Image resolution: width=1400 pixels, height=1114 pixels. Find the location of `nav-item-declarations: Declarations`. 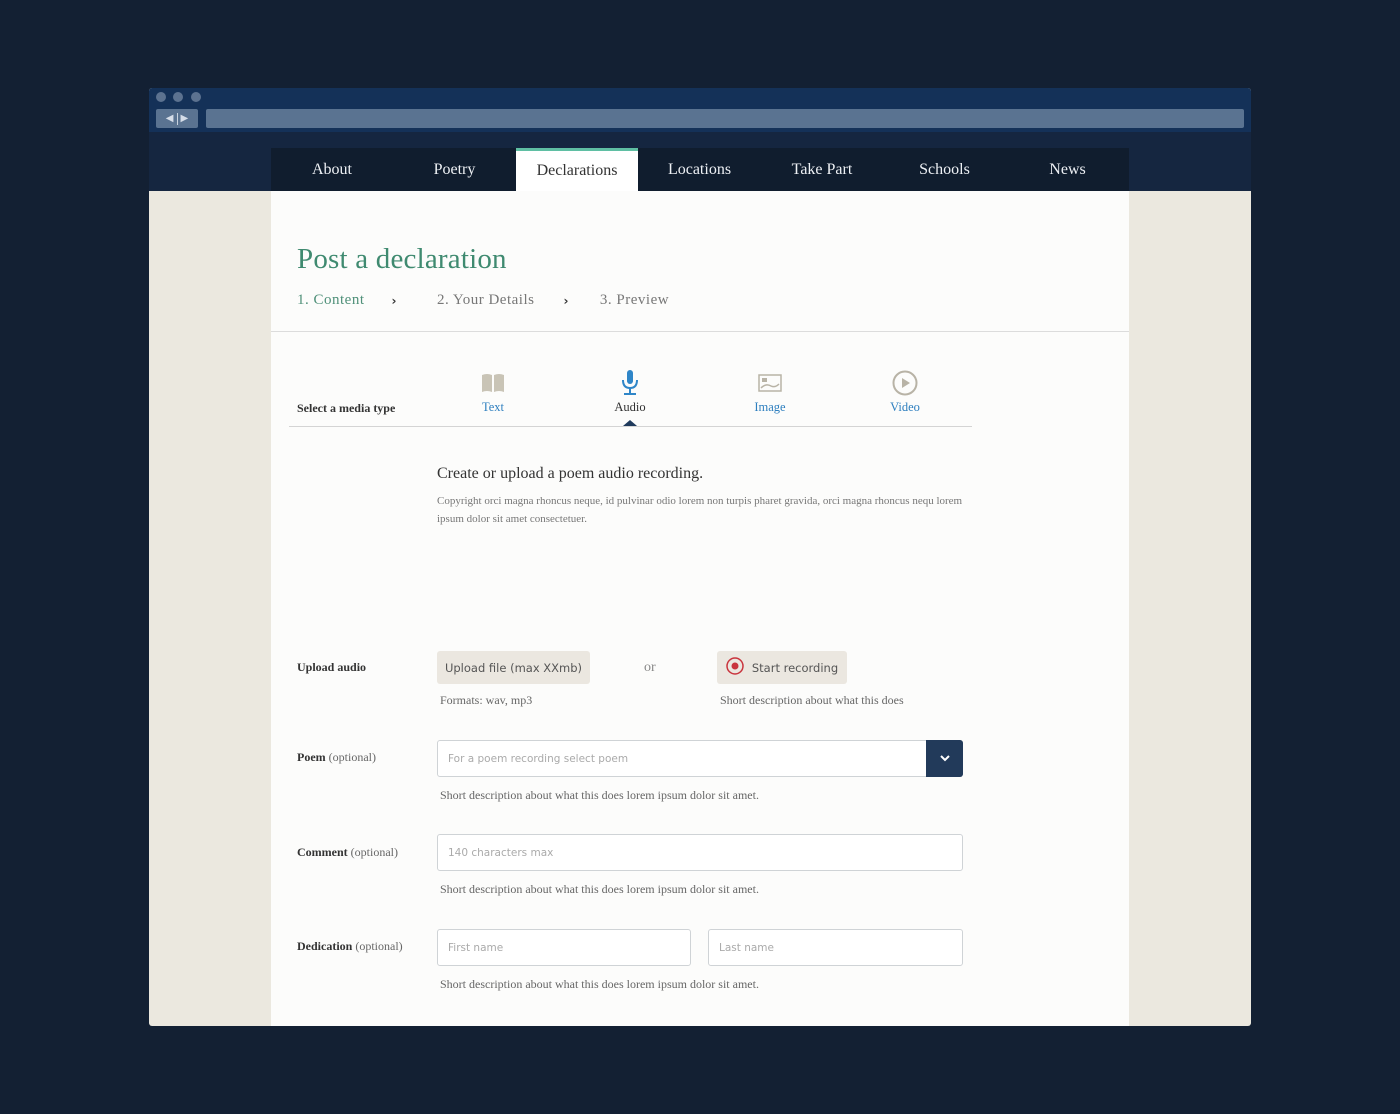

nav-item-declarations: Declarations is located at coordinates (577, 169).